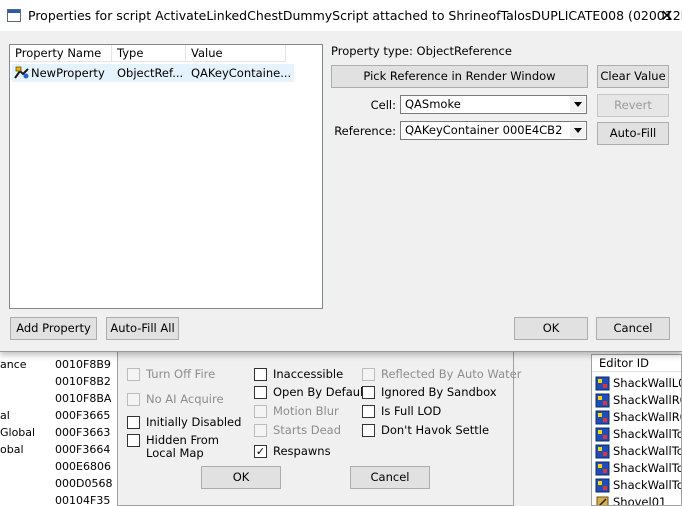 Image resolution: width=682 pixels, height=506 pixels. Describe the element at coordinates (14, 15) in the screenshot. I see `window-icon` at that location.